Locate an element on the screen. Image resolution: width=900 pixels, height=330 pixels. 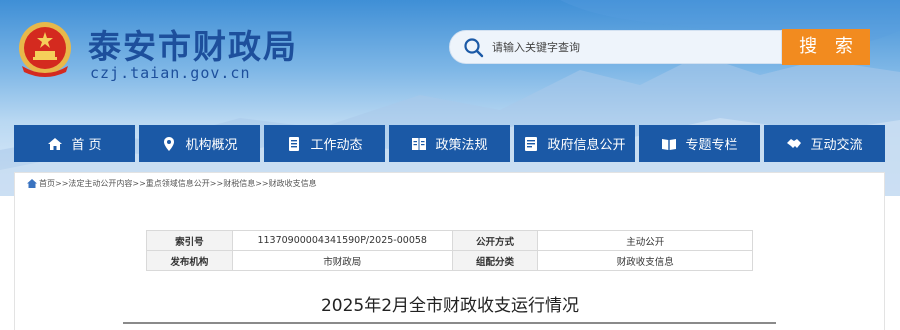
document-icon is located at coordinates (294, 144).